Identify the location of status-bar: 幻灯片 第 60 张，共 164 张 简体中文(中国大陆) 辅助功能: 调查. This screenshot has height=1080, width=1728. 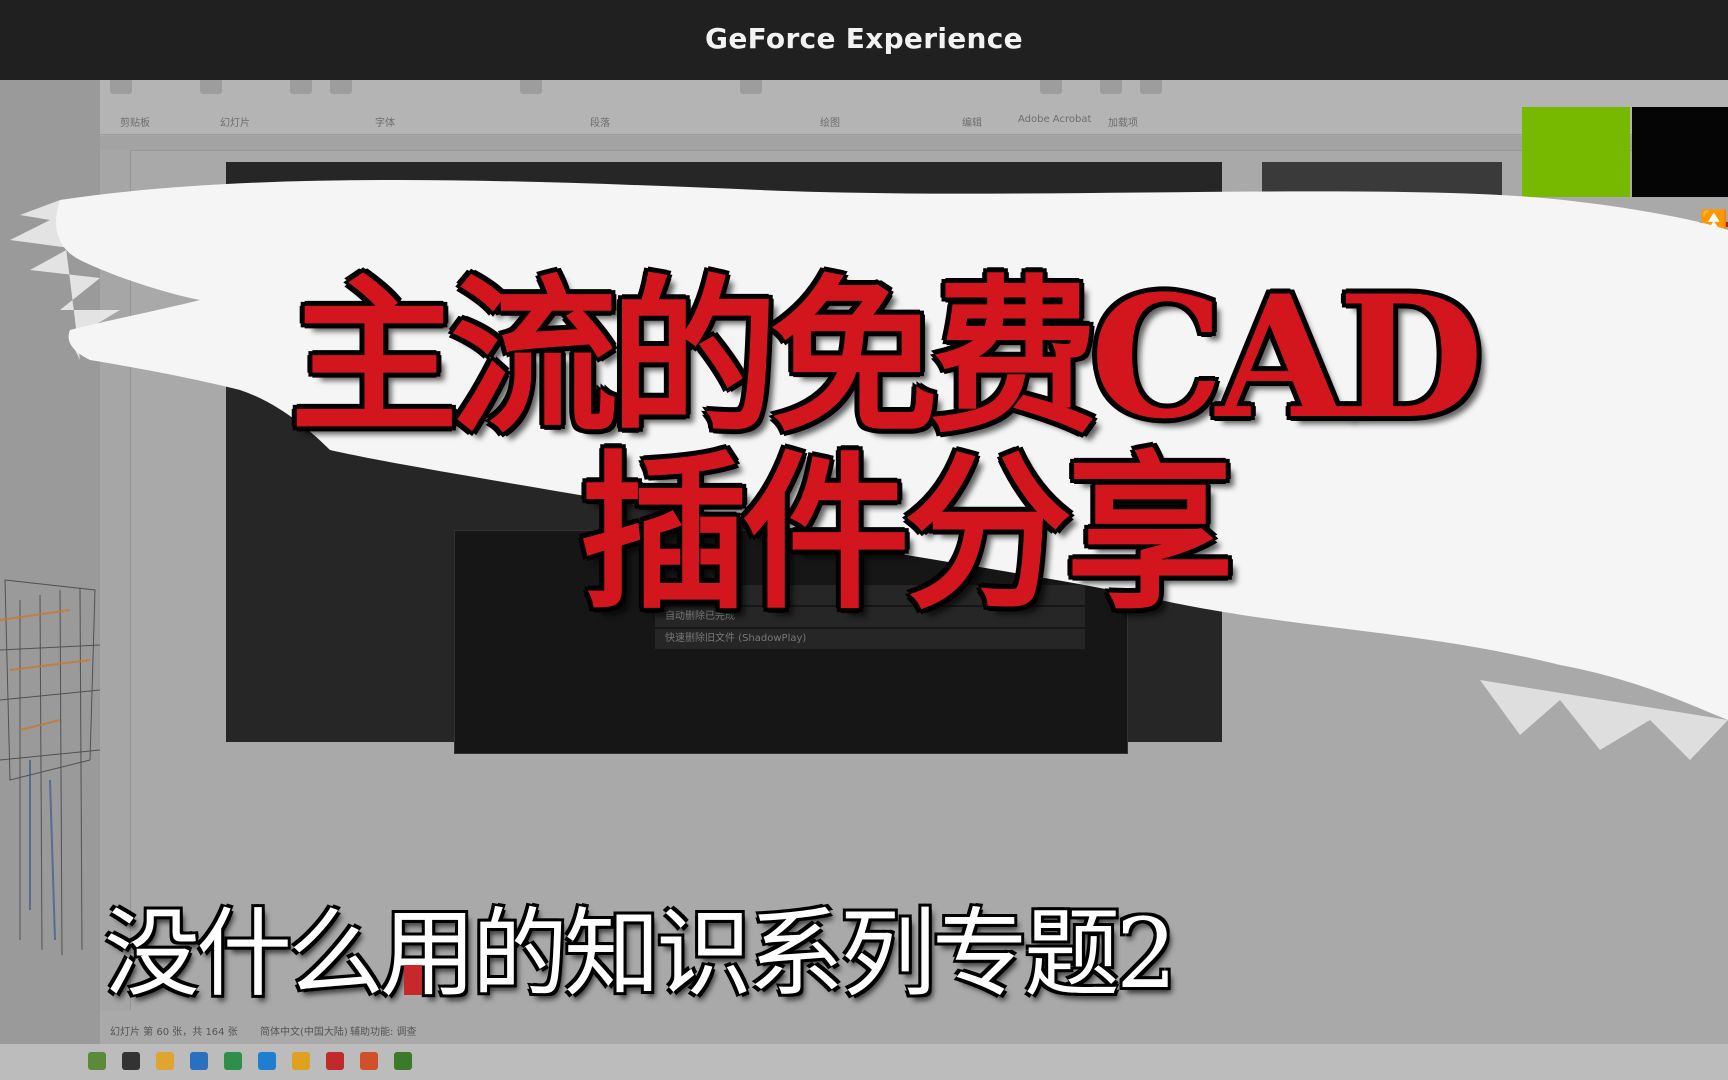
(914, 1033).